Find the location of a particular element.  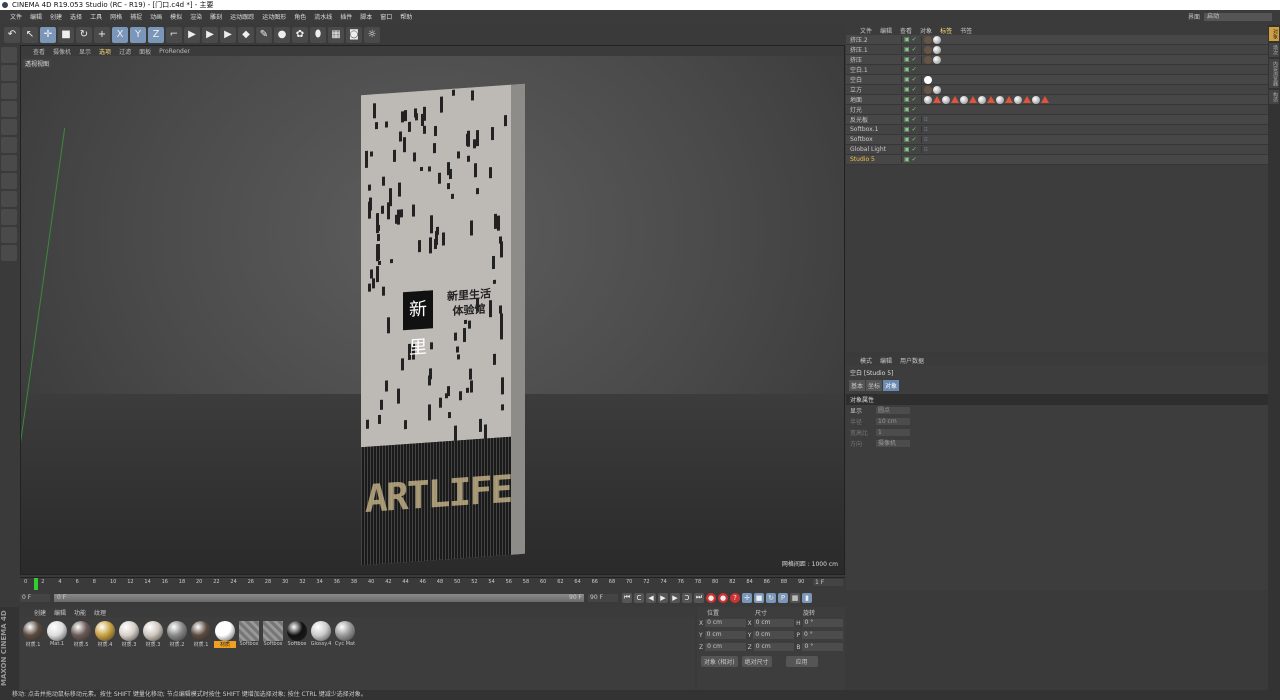

object-name: Softbox is located at coordinates (873, 139).